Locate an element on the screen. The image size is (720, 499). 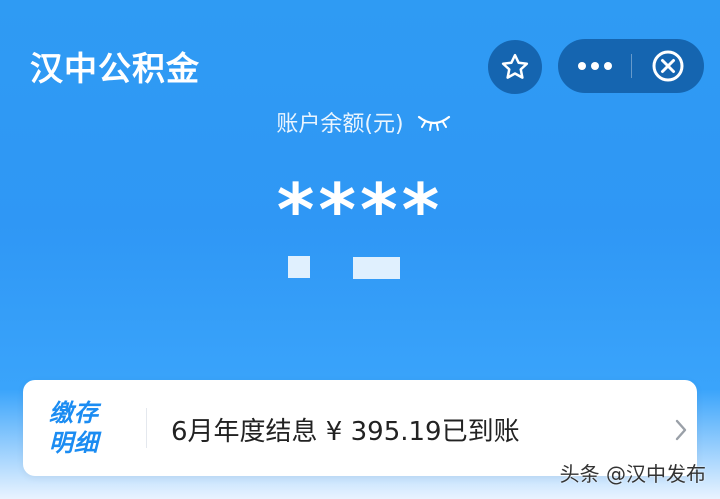
favorite-button is located at coordinates (515, 67).